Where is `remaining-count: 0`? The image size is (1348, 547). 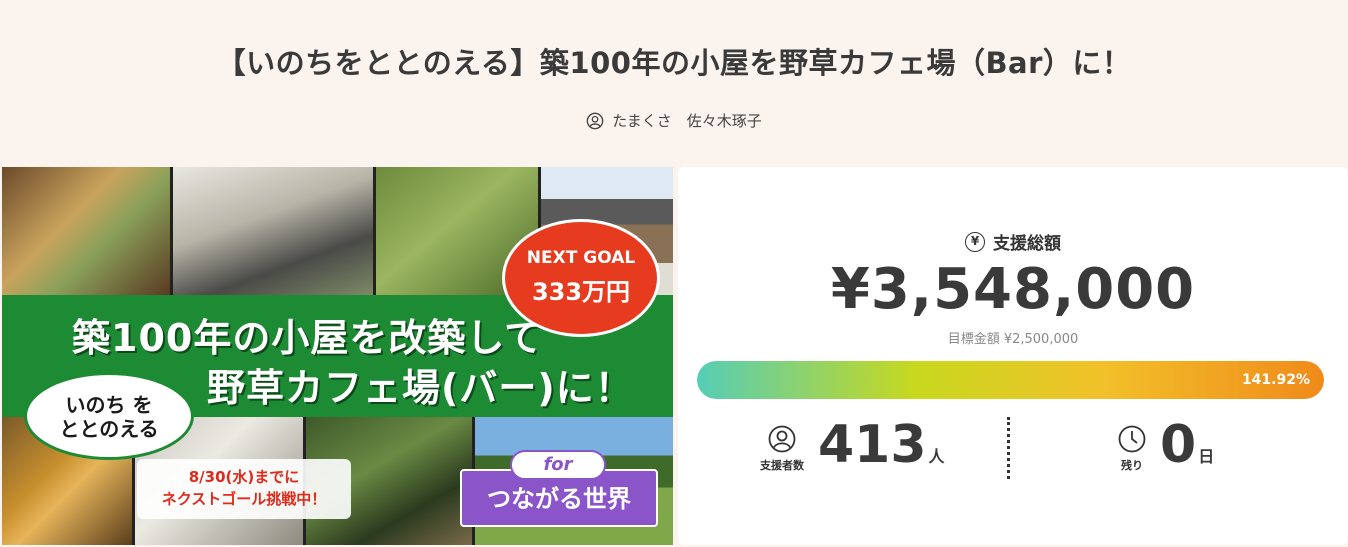 remaining-count: 0 is located at coordinates (1178, 445).